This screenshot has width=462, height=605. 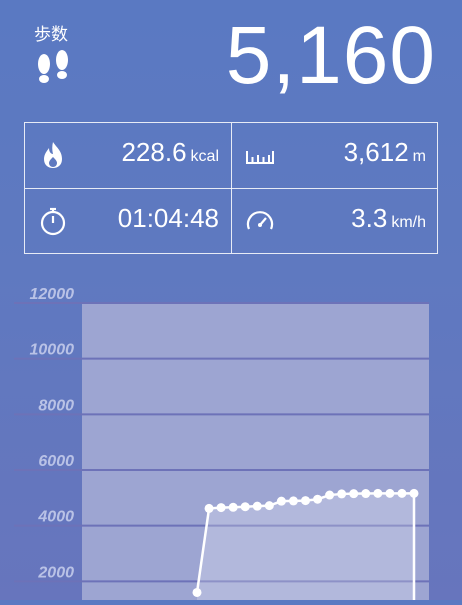 I want to click on duration-value: 01:04:48, so click(x=168, y=218).